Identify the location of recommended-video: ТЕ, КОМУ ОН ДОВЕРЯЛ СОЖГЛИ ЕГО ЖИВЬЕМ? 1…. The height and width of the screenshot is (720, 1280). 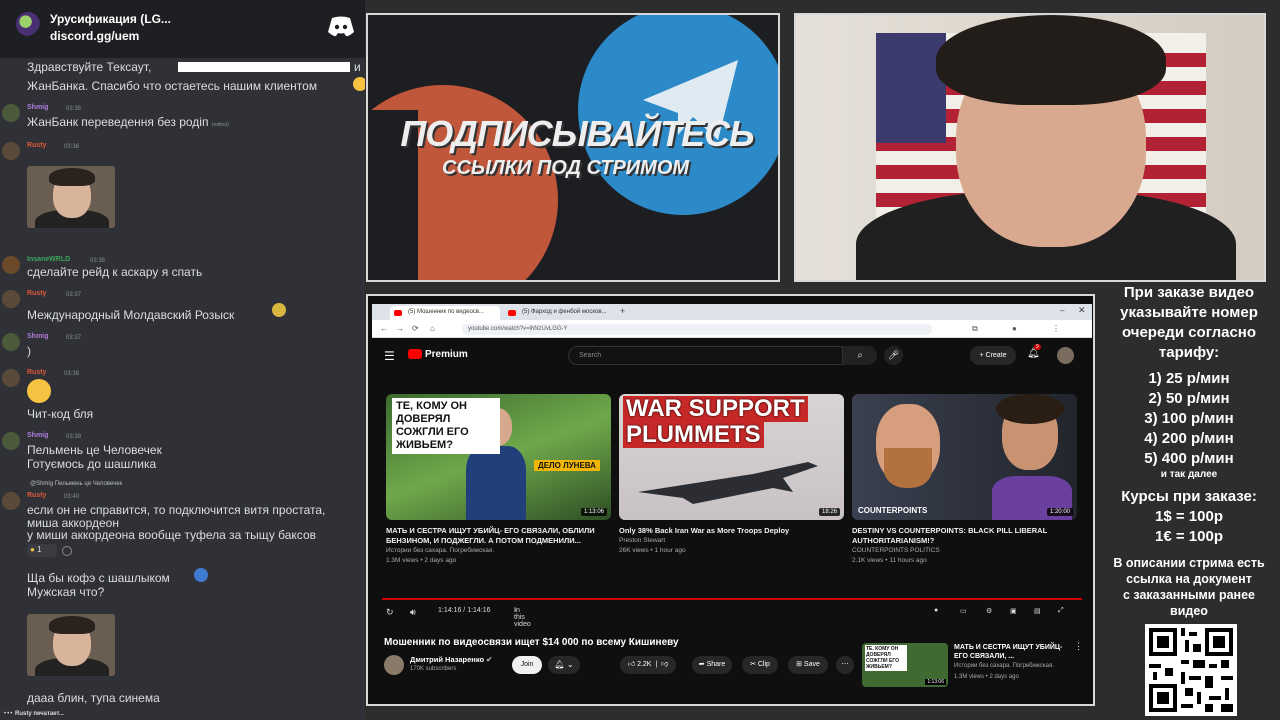
(974, 669).